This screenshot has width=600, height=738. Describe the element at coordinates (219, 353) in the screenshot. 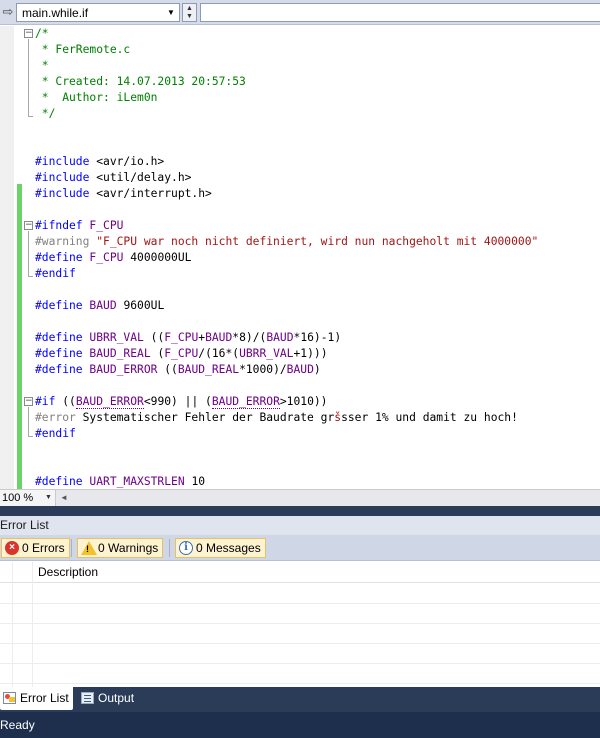

I see `code-token: /(16*(` at that location.